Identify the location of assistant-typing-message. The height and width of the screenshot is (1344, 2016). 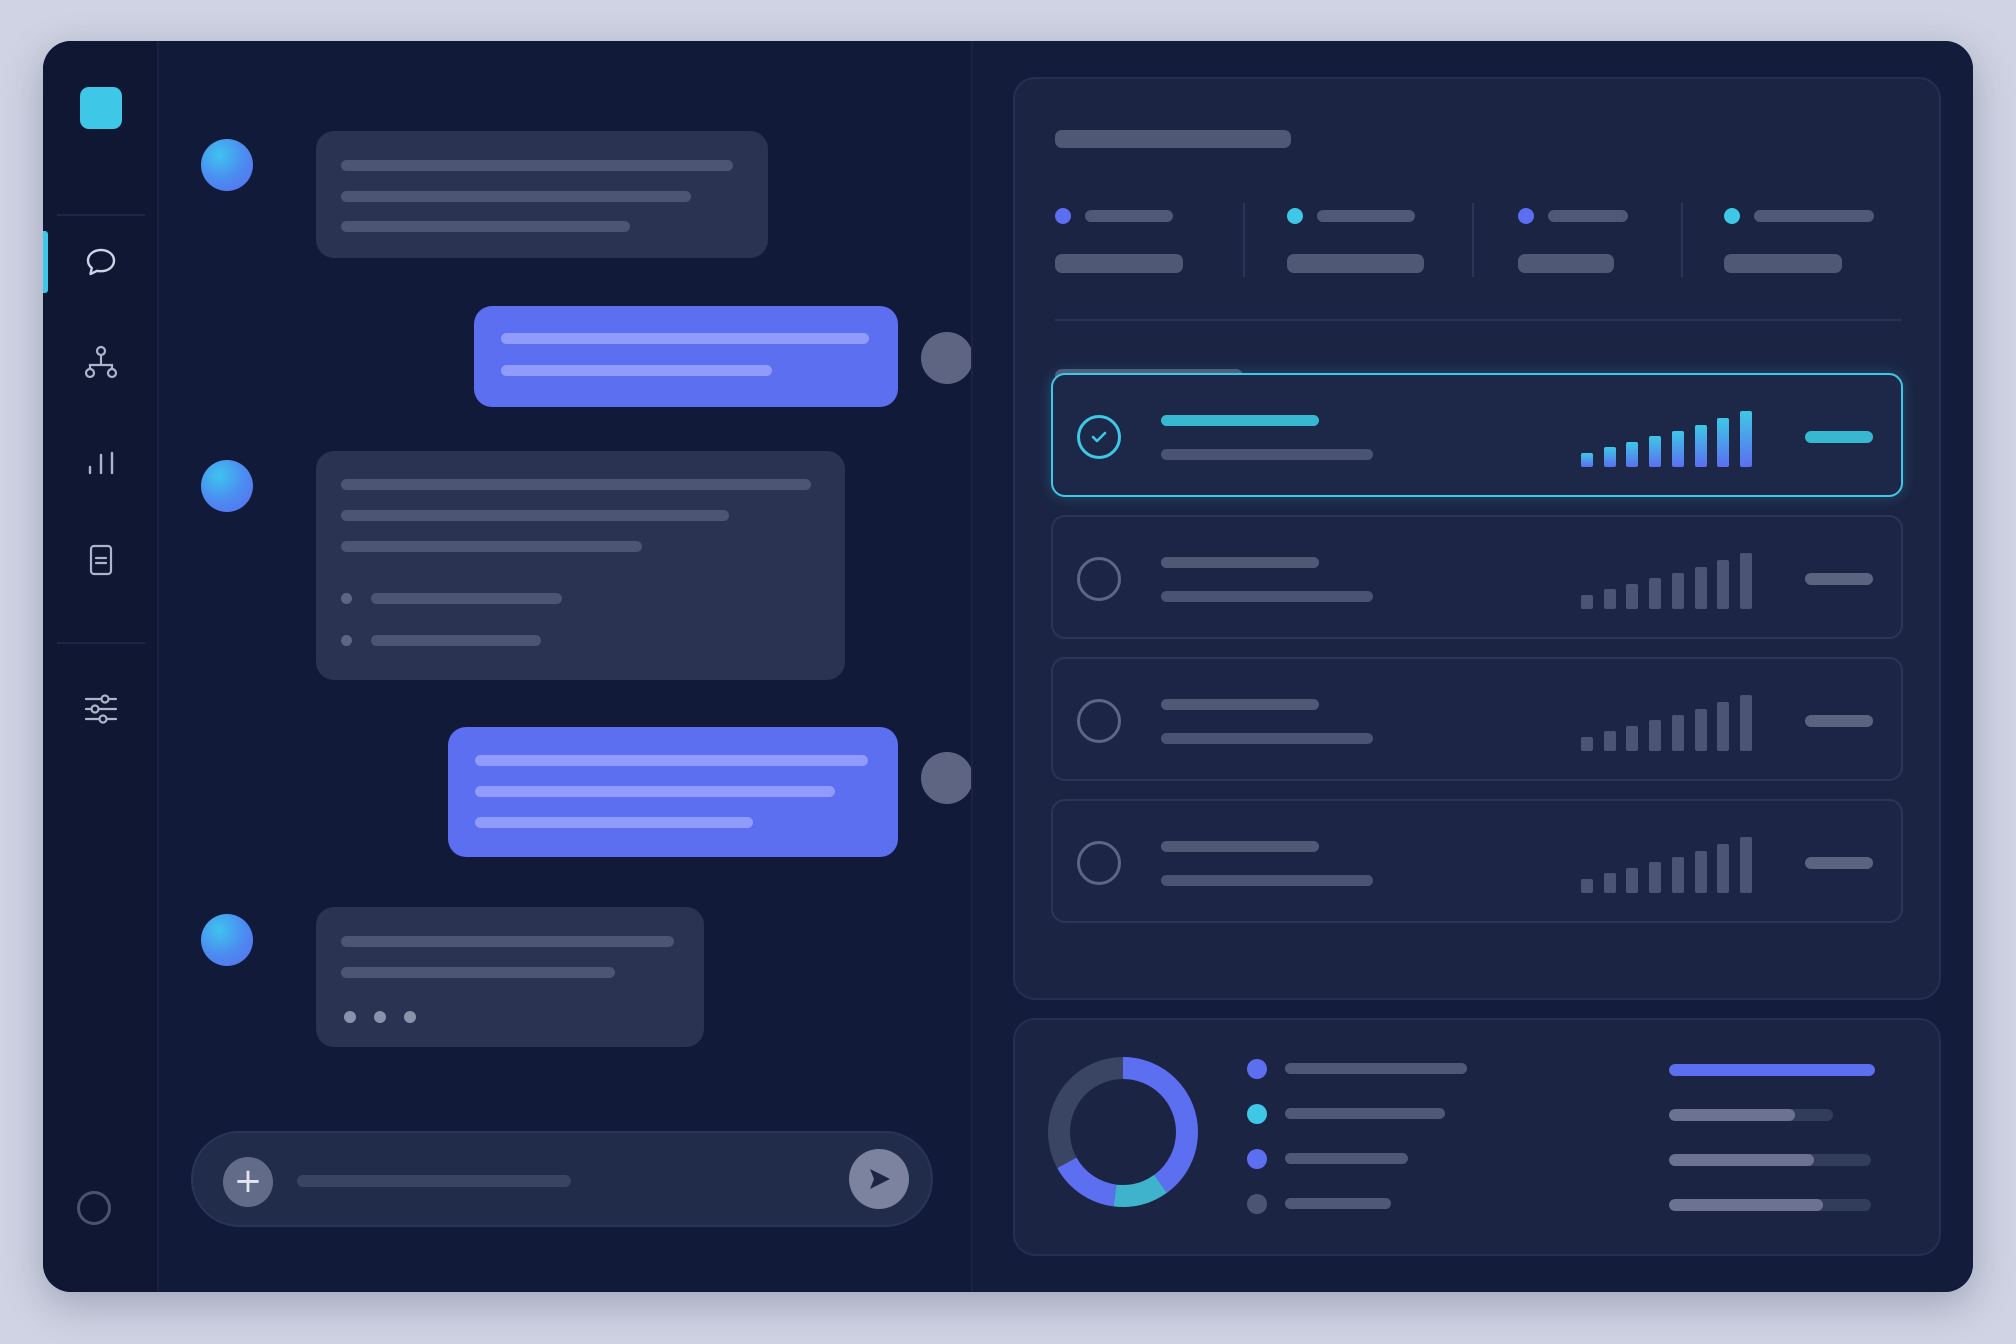
(510, 977).